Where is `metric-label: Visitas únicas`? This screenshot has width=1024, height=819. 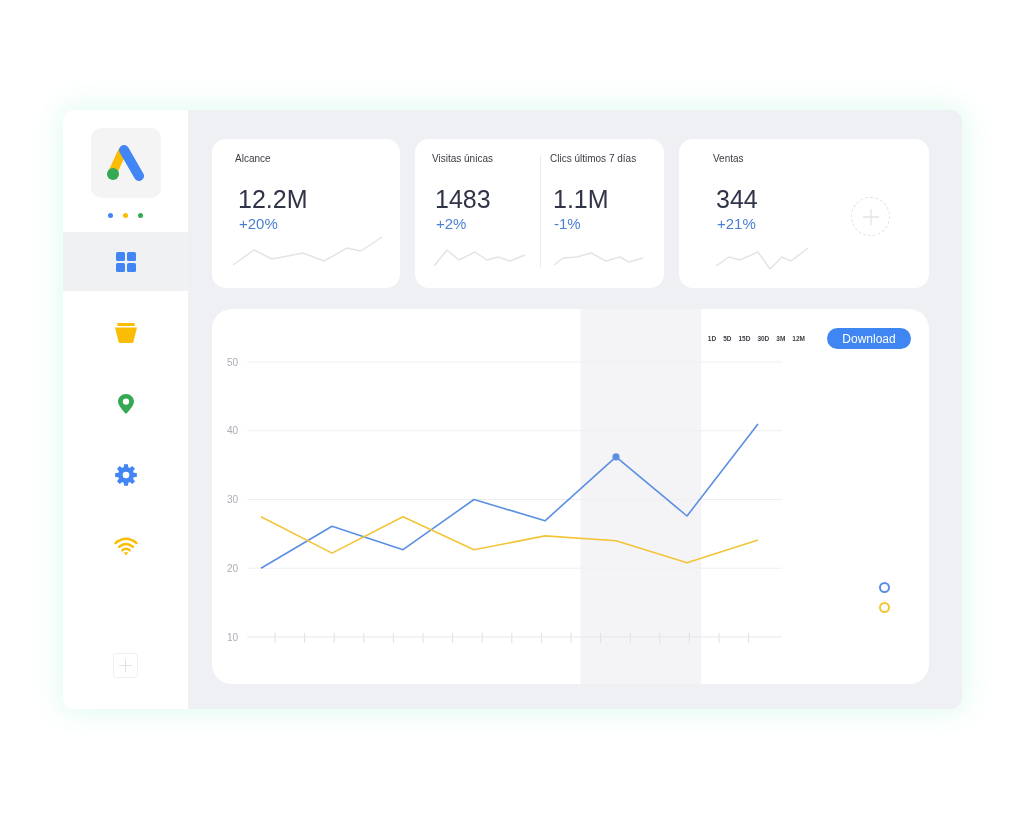 metric-label: Visitas únicas is located at coordinates (462, 159).